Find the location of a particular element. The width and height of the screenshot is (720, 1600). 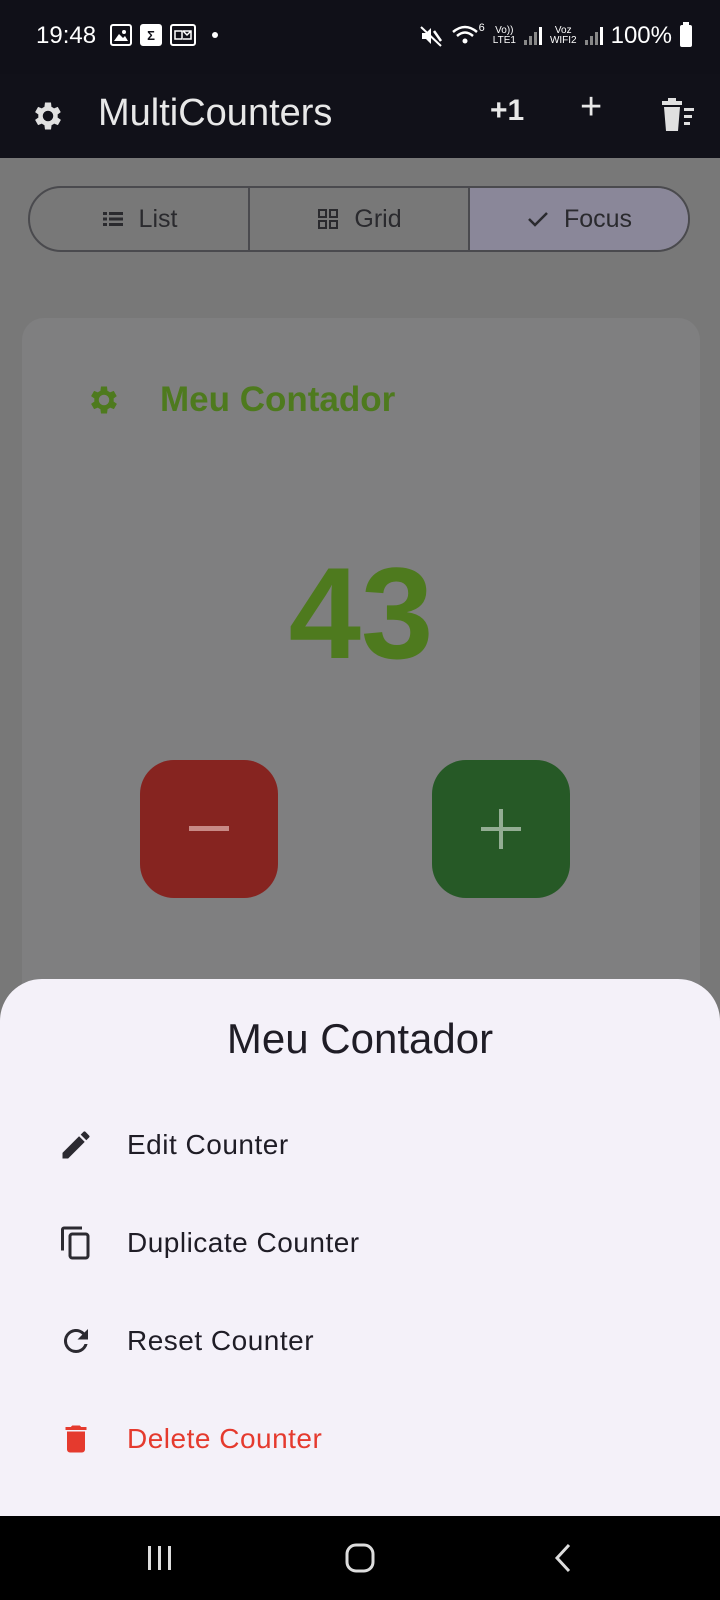

duplicate-counter-item: Duplicate Counter is located at coordinates (360, 1243).